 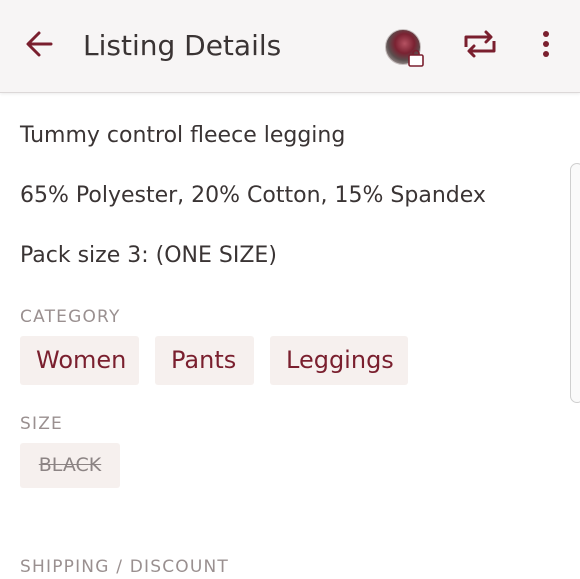 I want to click on scroll-handle, so click(x=575, y=283).